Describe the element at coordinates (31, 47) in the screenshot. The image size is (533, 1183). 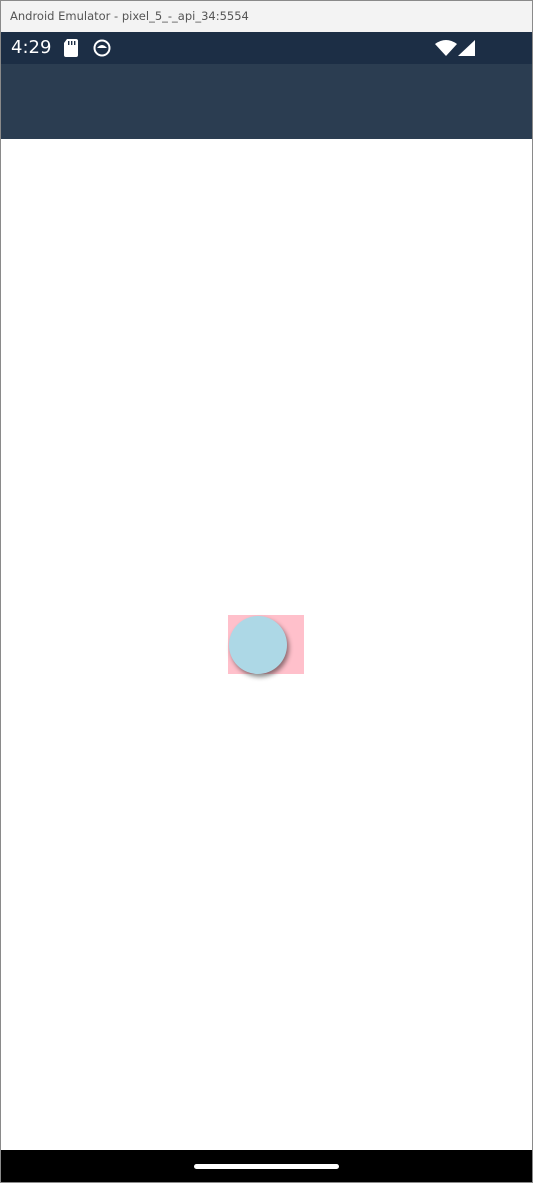
I see `status-time: 4:29` at that location.